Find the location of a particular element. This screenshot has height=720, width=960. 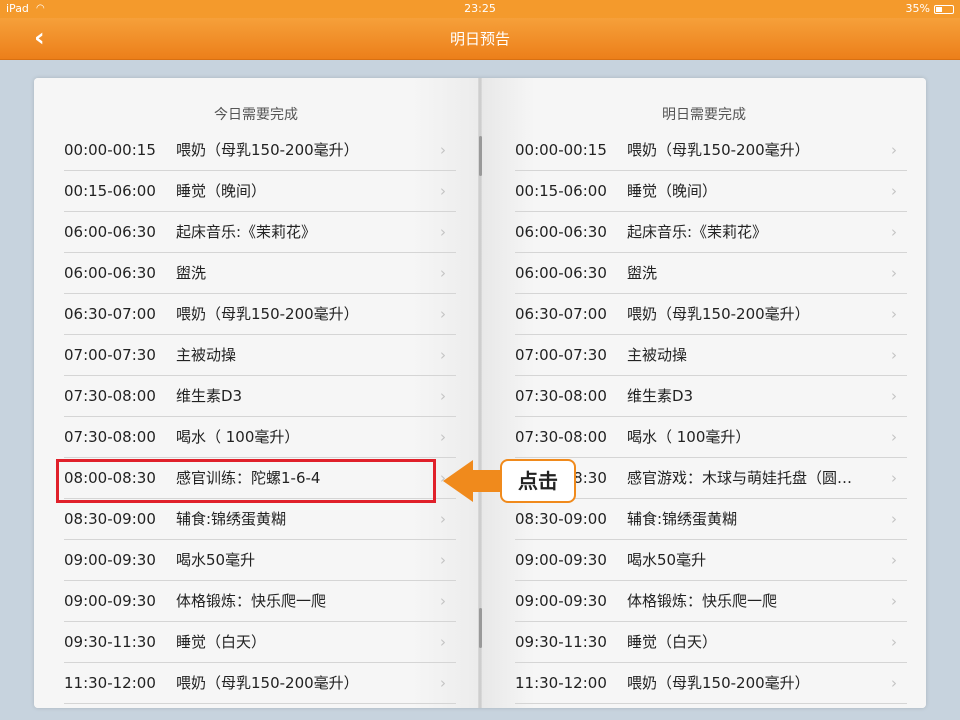

row-time: 07:00-07:30 is located at coordinates (561, 355).